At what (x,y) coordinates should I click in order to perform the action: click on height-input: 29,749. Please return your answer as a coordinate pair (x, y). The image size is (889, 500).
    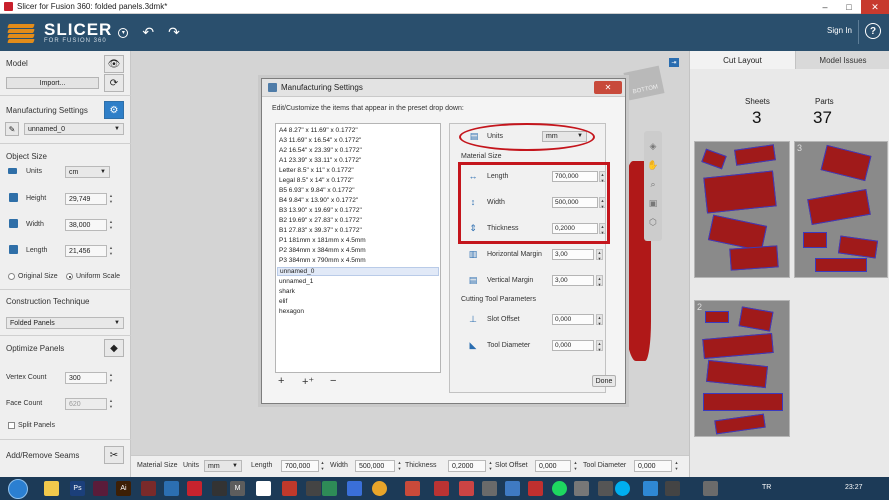
    Looking at the image, I should click on (86, 199).